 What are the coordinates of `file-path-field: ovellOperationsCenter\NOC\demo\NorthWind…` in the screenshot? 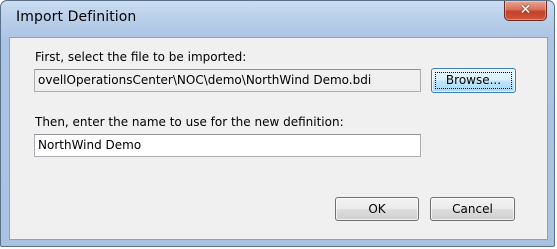 It's located at (227, 80).